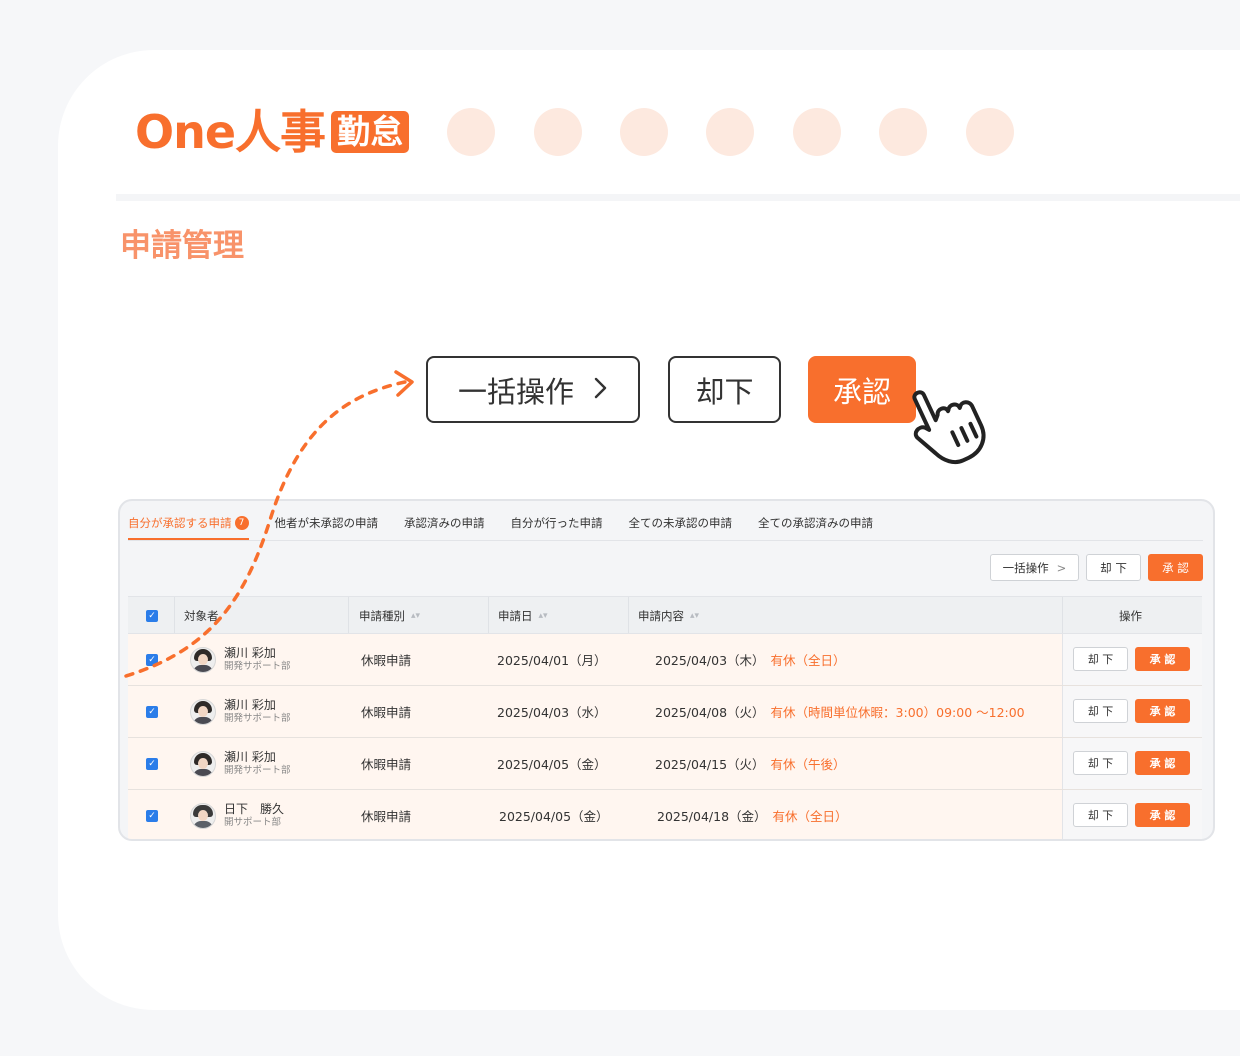 The image size is (1240, 1056). Describe the element at coordinates (1175, 567) in the screenshot. I see `approve-button: 承 認` at that location.